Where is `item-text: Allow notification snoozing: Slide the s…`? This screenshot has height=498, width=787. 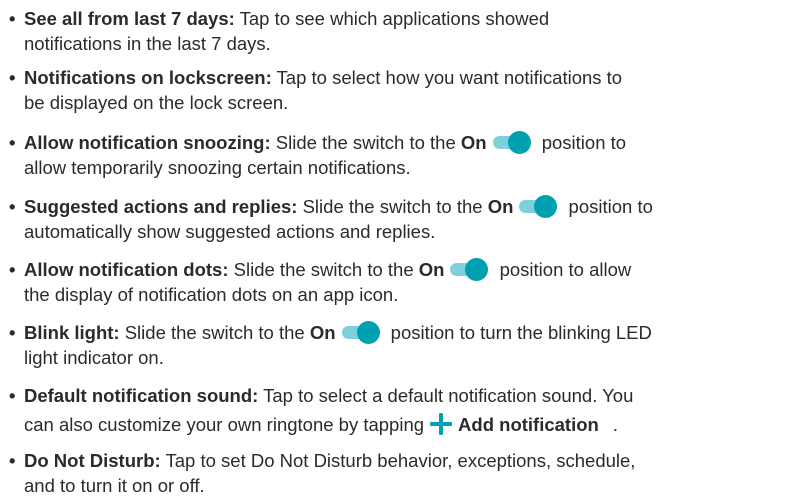
item-text: Allow notification snoozing: Slide the s… is located at coordinates (405, 155).